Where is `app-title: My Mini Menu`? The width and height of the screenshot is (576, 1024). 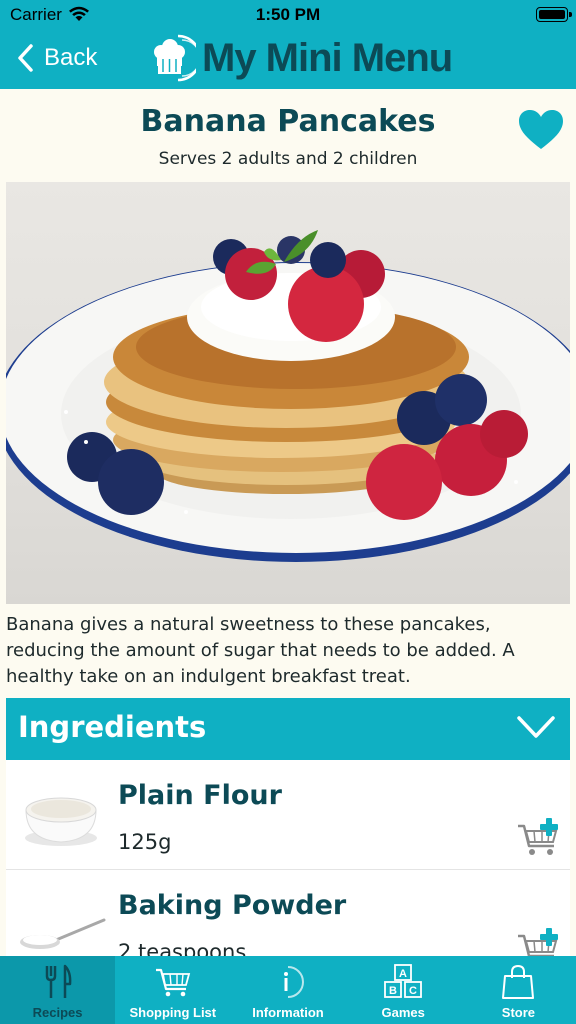
app-title: My Mini Menu is located at coordinates (327, 57).